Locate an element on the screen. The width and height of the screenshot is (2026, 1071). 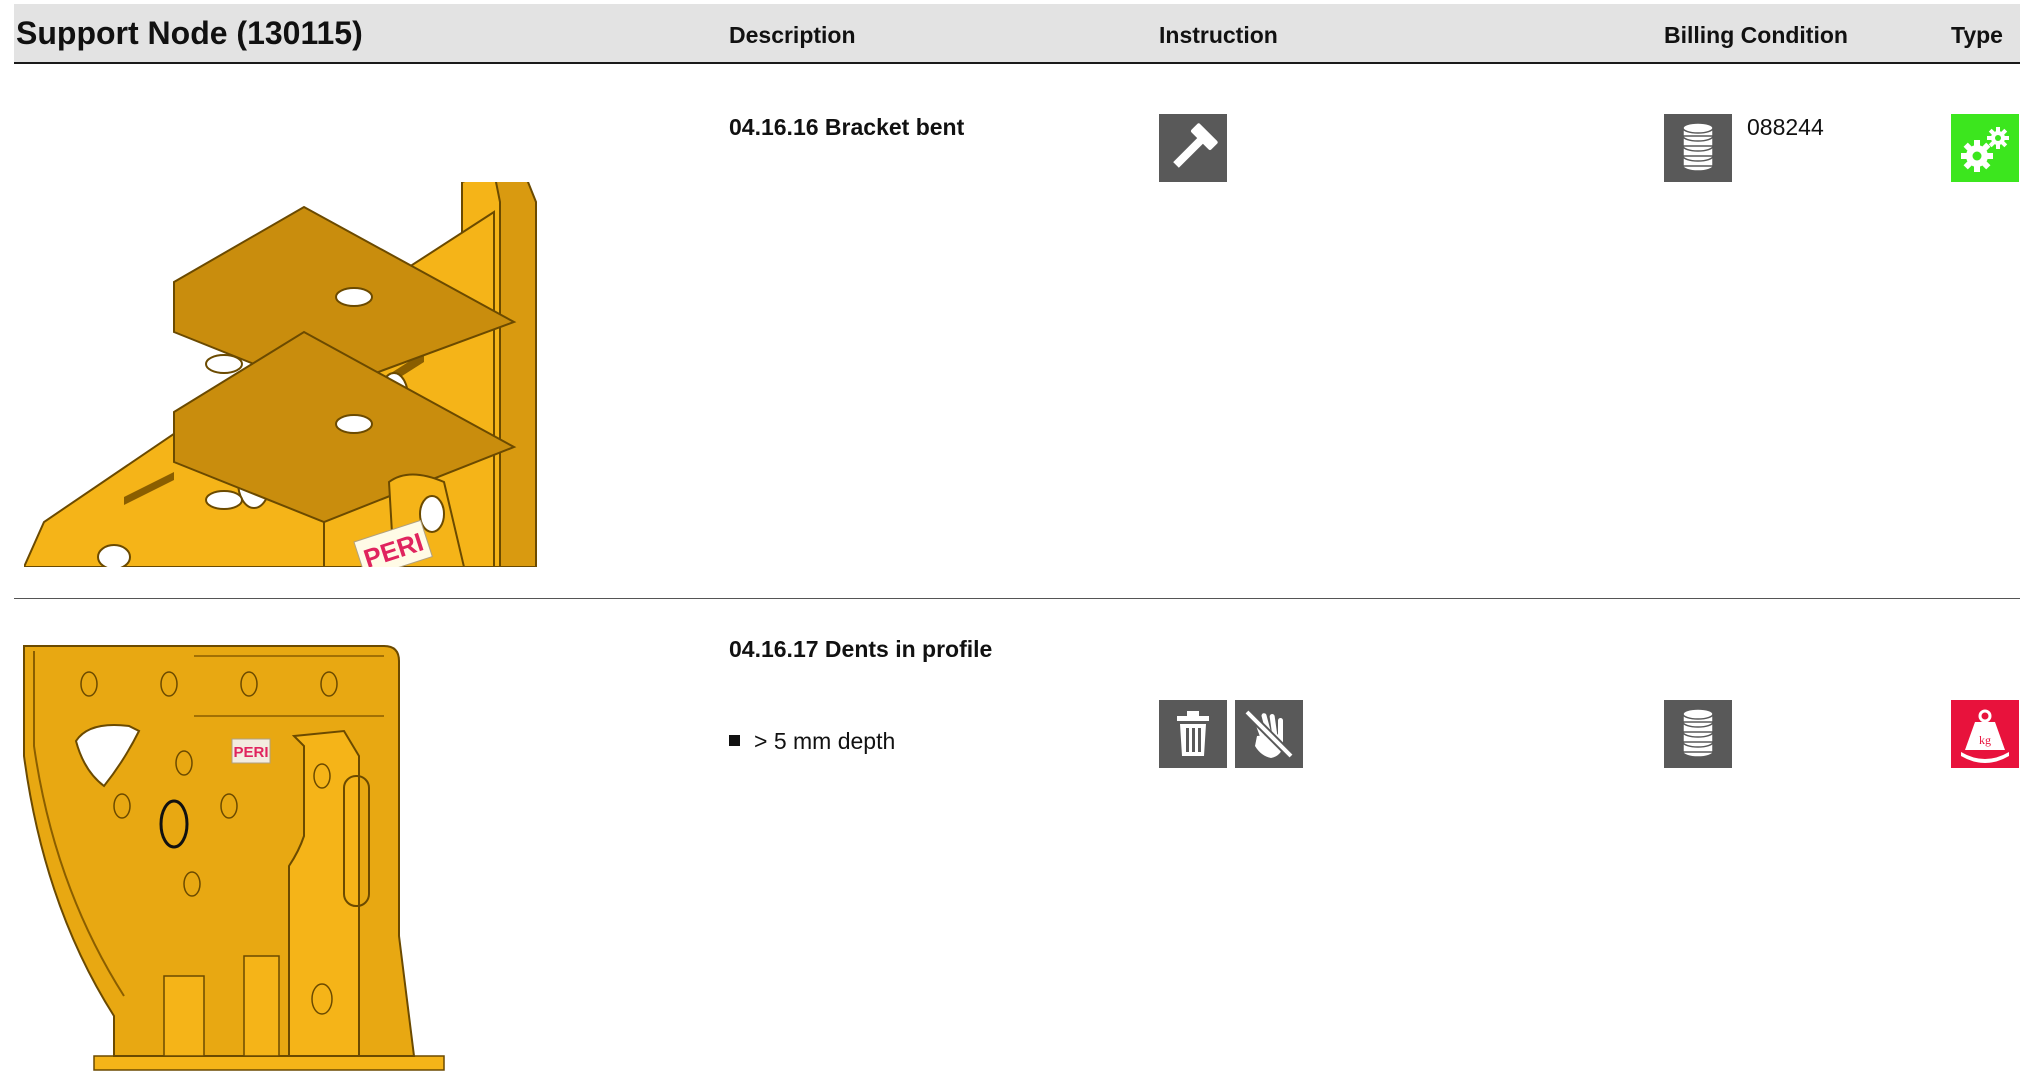
item-description-title: 04.16.17 Dents in profile is located at coordinates (861, 649).